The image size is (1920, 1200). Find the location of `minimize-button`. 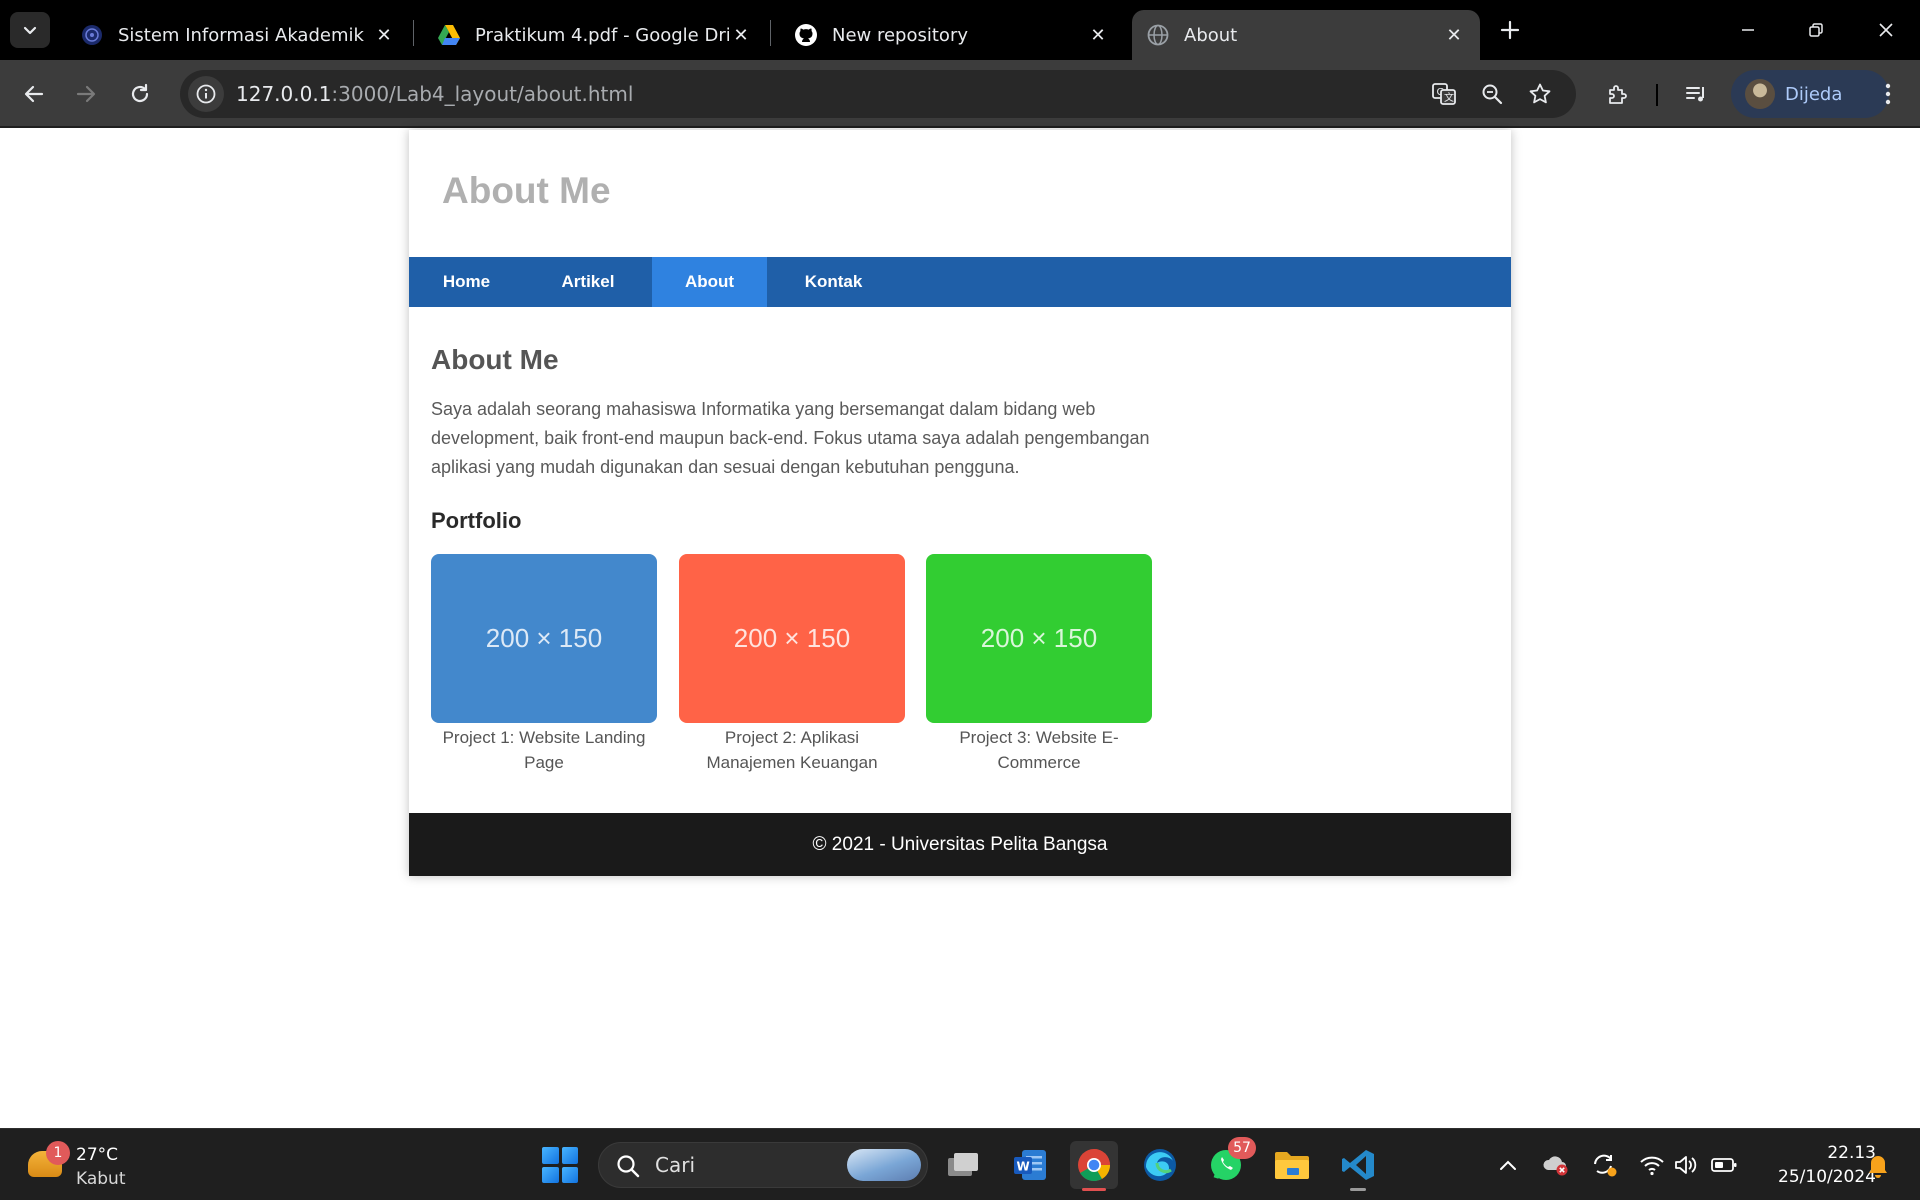

minimize-button is located at coordinates (1748, 30).